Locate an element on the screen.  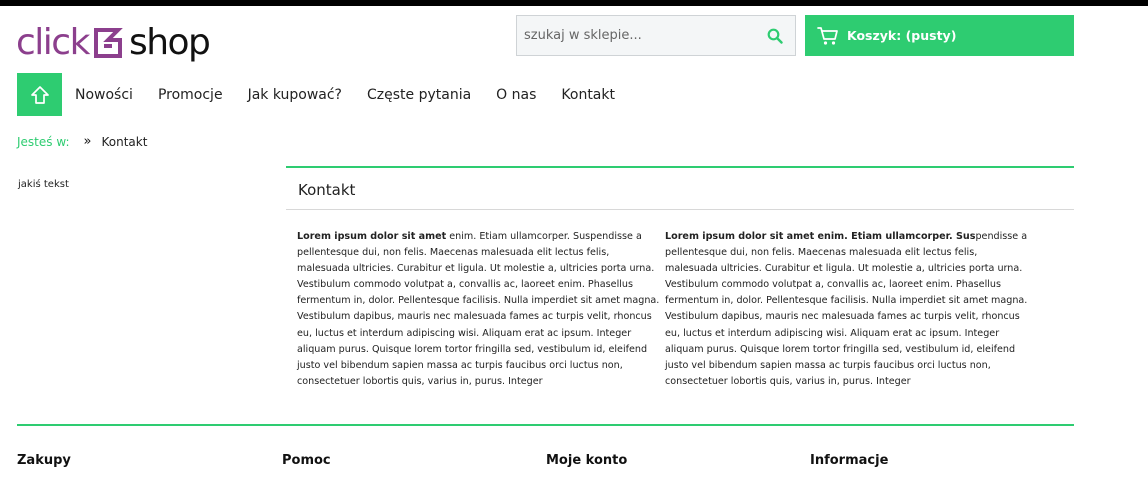
site-logo: click shop is located at coordinates (113, 43).